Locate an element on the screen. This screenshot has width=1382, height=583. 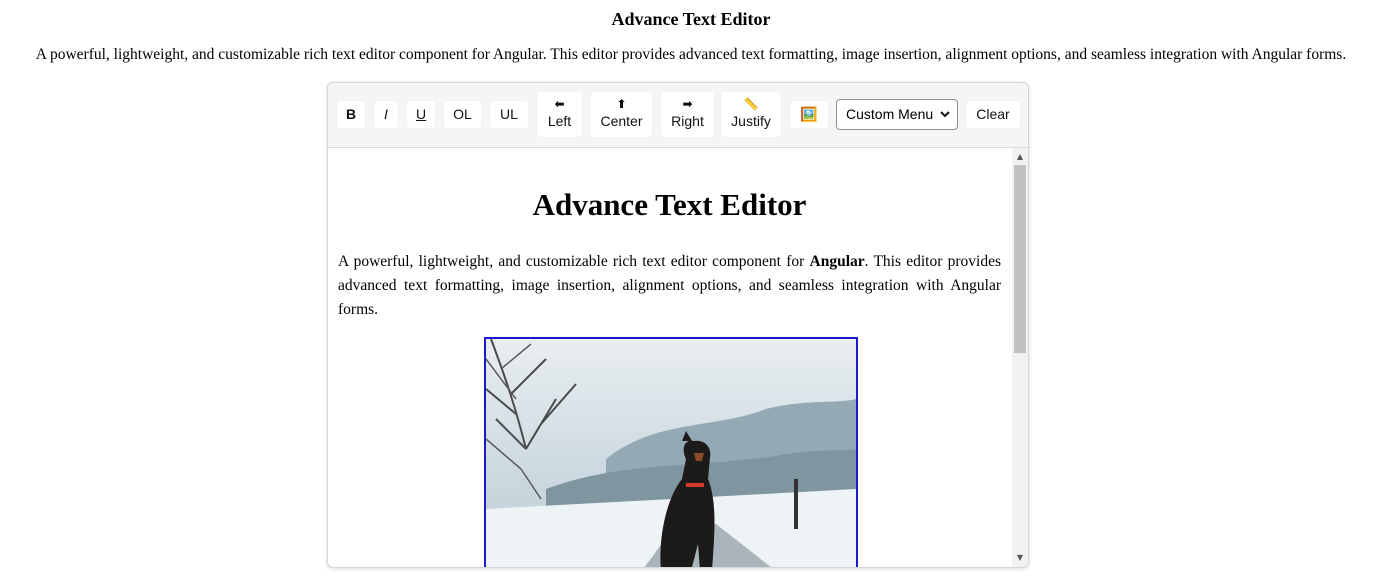
clear-button: Clear is located at coordinates (993, 114).